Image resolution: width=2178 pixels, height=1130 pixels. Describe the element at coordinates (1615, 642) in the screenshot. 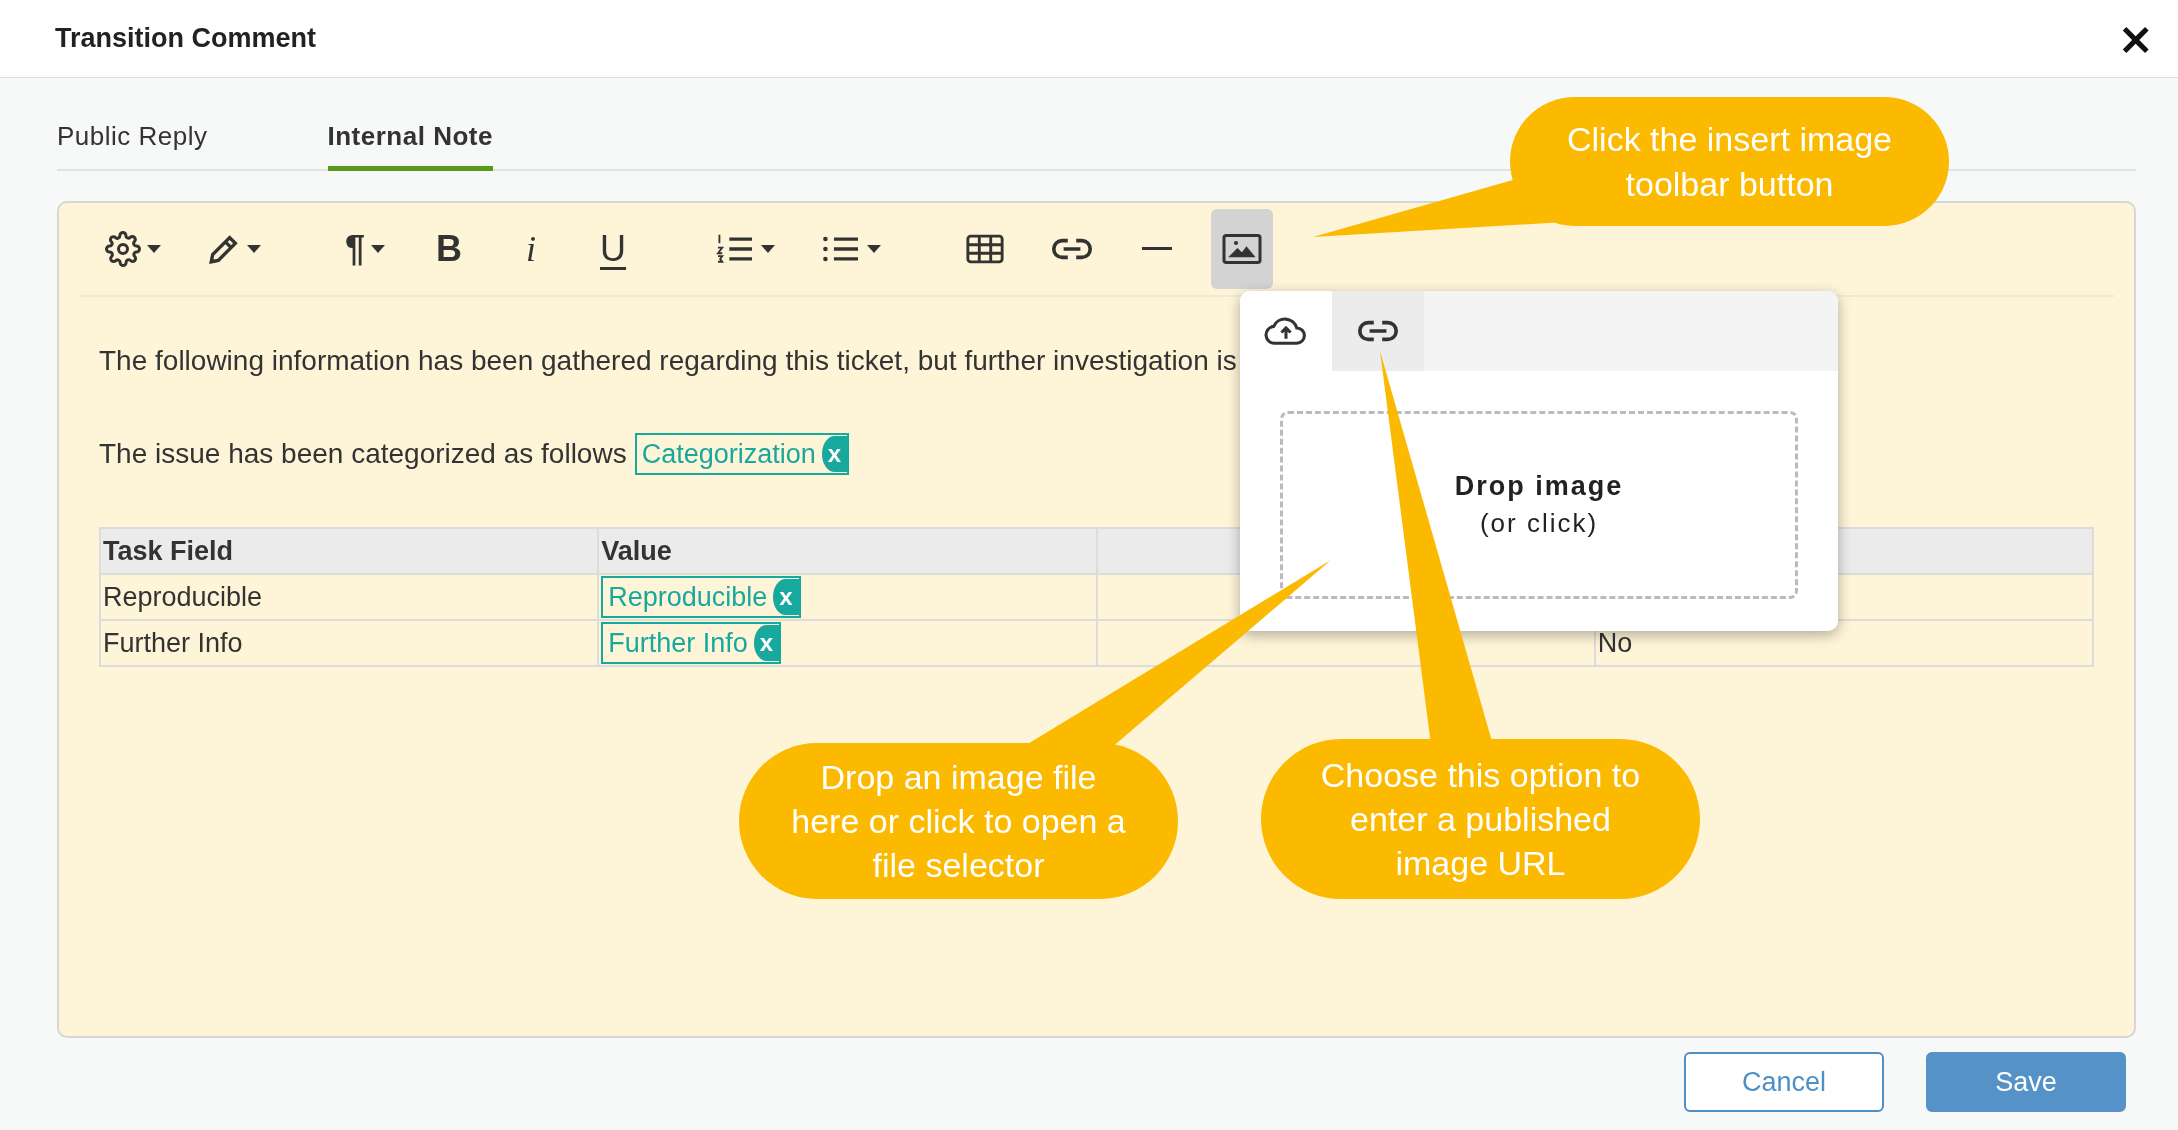

I see `table-cell: No` at that location.